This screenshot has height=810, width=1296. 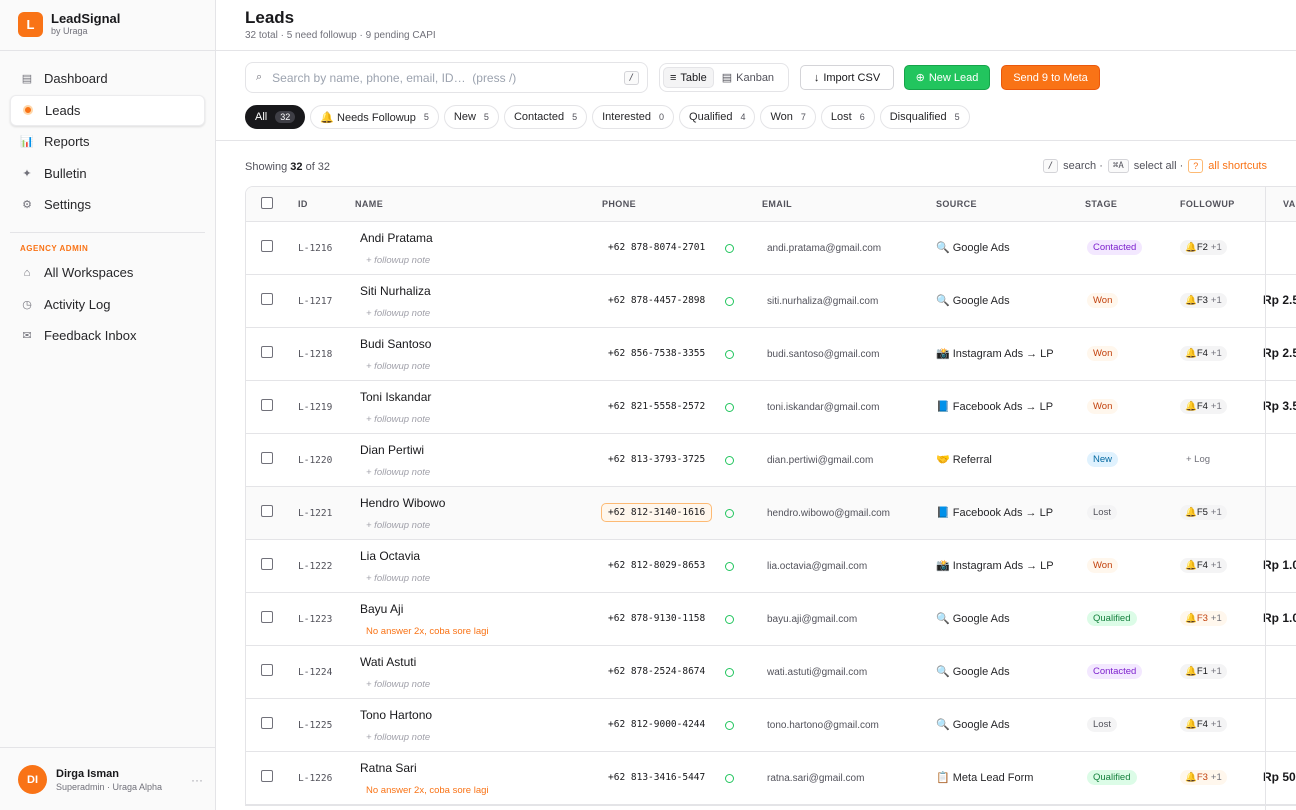 I want to click on filter-chip: Interested 0, so click(x=633, y=117).